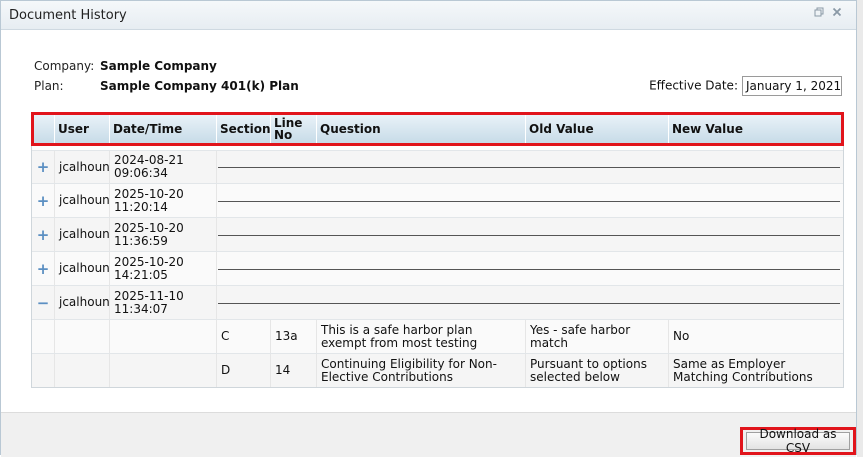 Image resolution: width=863 pixels, height=457 pixels. I want to click on table-row: − jcalhoun 2025-11-10 11:34:07, so click(437, 302).